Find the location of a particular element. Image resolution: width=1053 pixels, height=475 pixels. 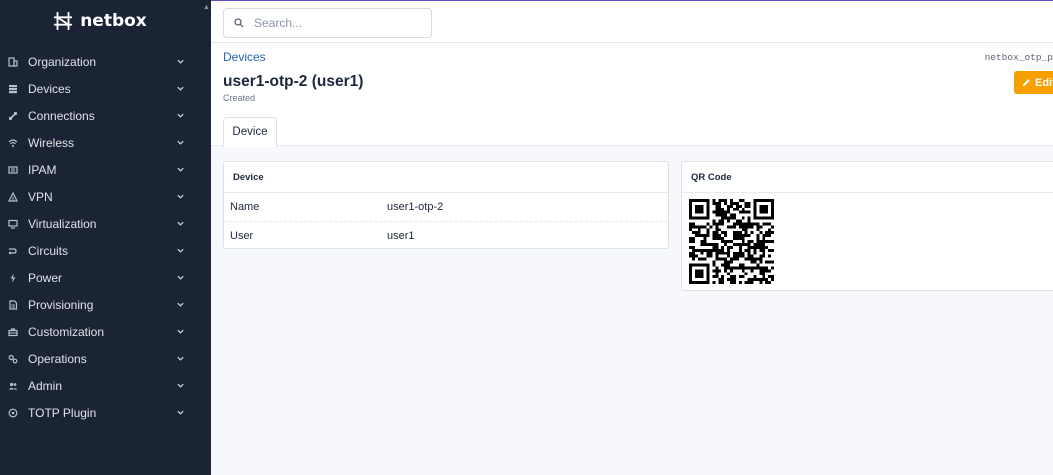

sidebar-item-wireless: Wireless is located at coordinates (105, 142).